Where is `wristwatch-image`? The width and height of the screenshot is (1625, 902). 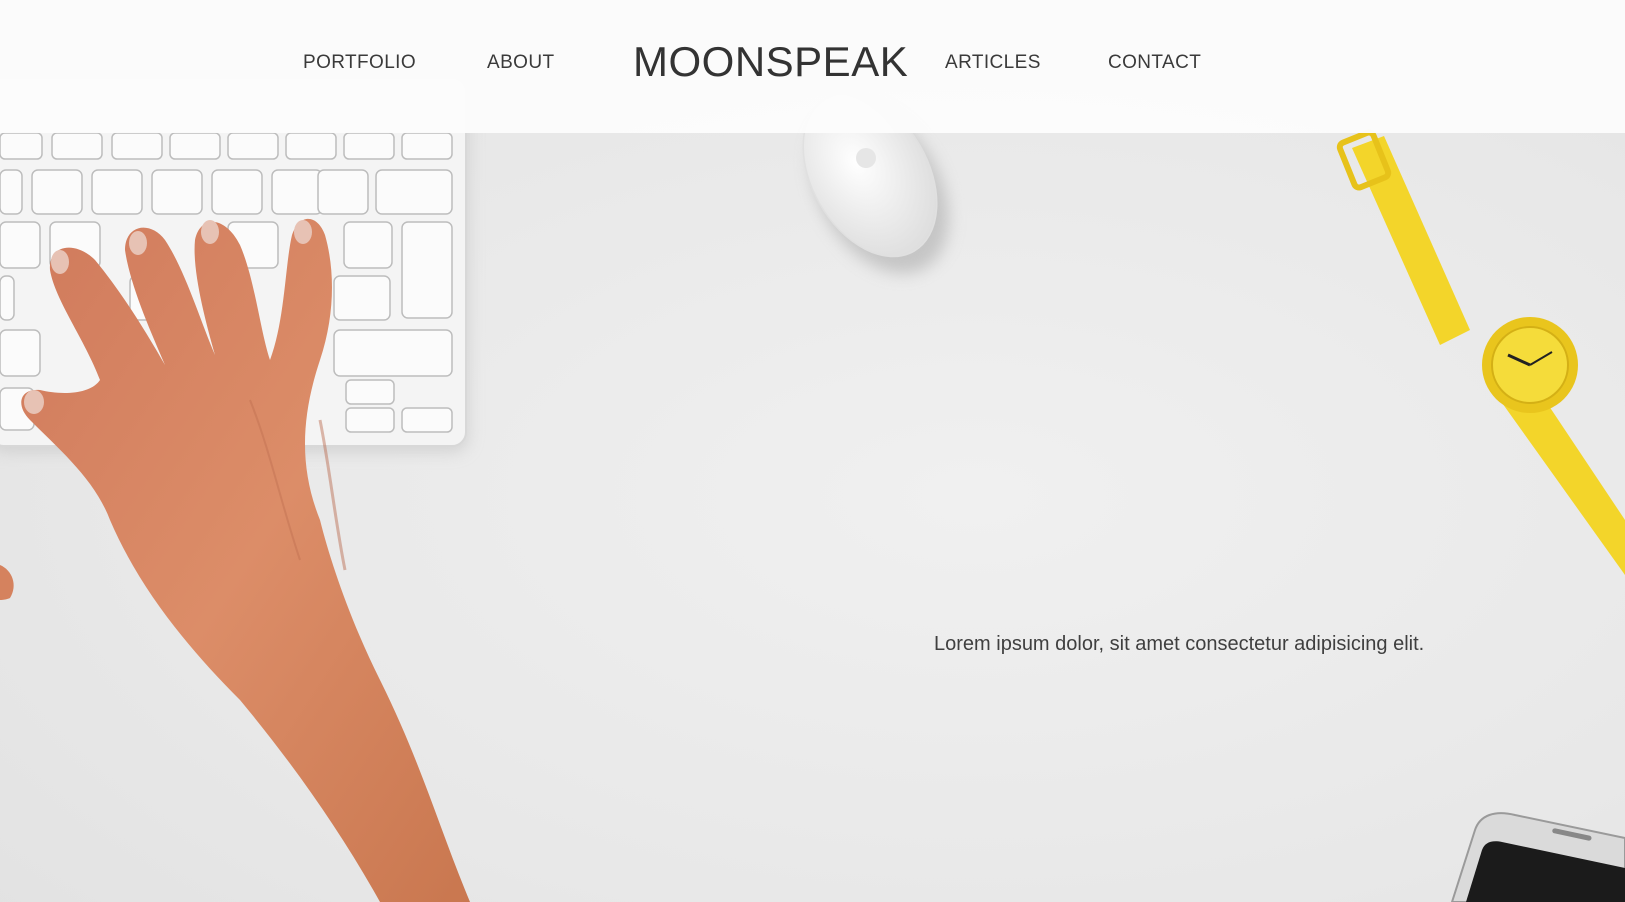
wristwatch-image is located at coordinates (1480, 352).